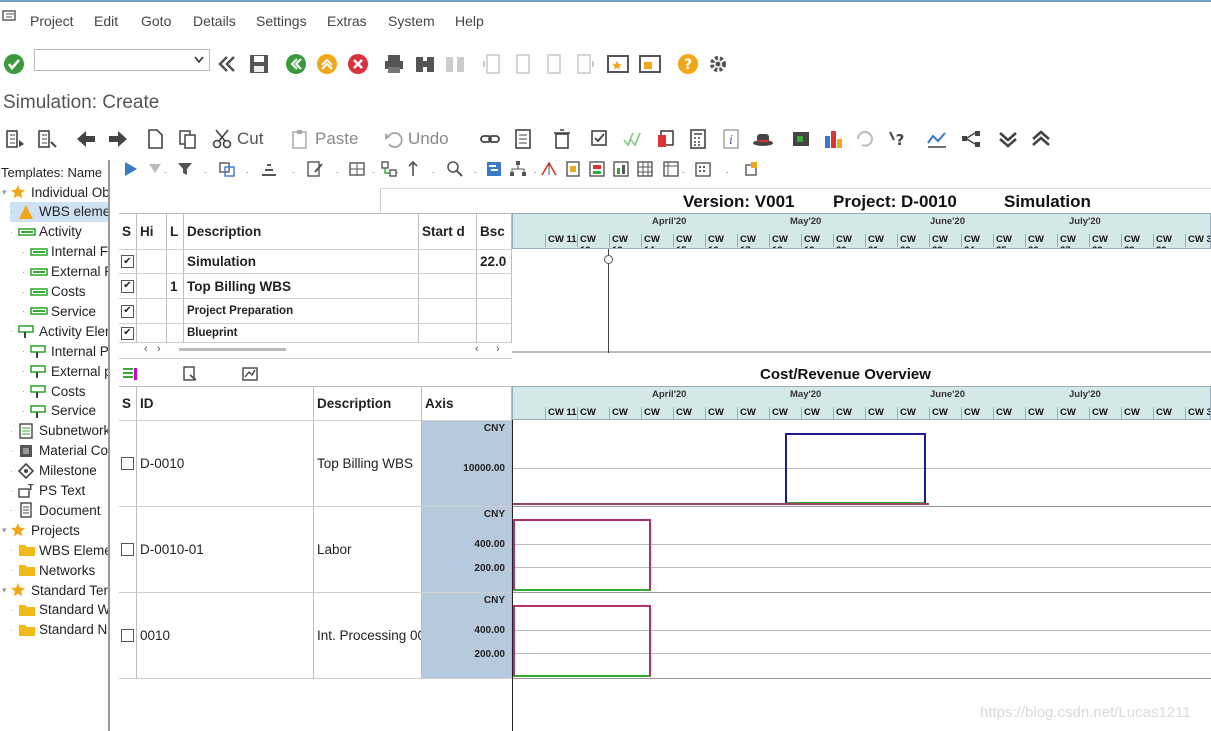 The width and height of the screenshot is (1211, 731). Describe the element at coordinates (301, 311) in the screenshot. I see `row-description: Project Preparation` at that location.